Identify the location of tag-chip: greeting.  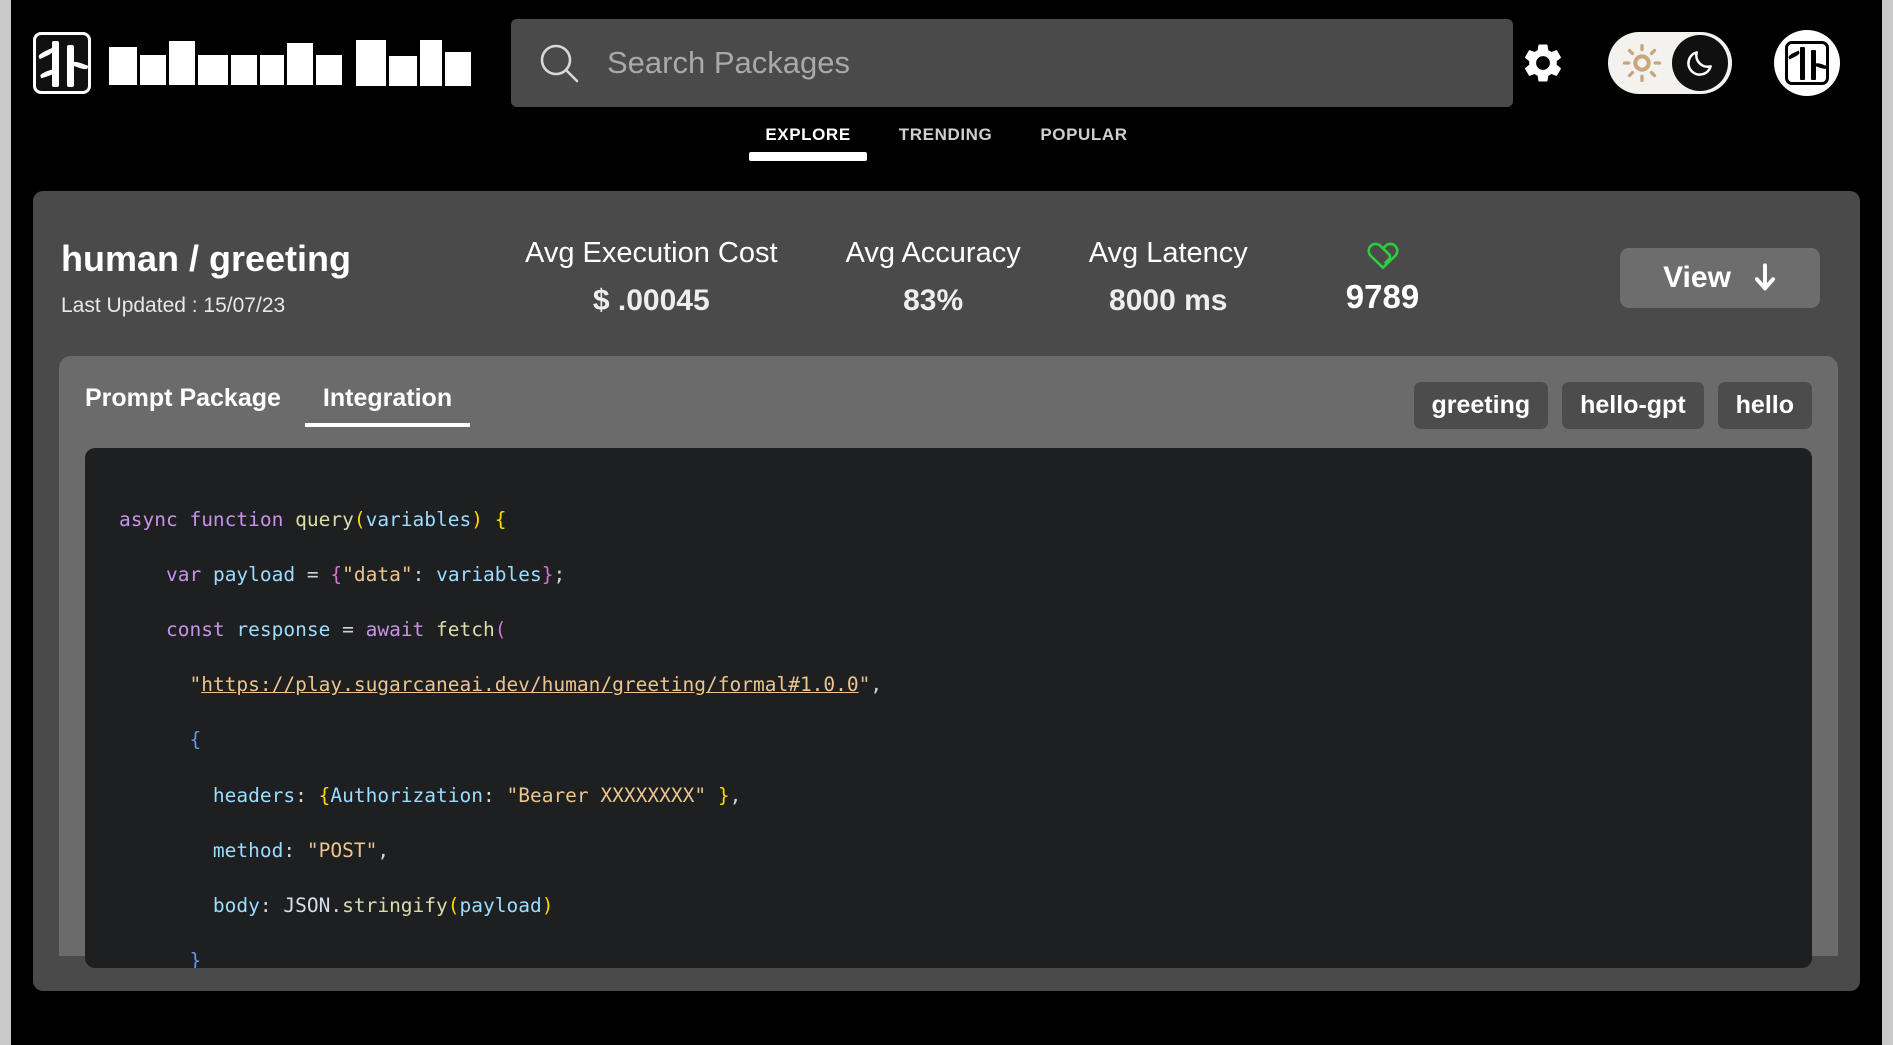
(1481, 405).